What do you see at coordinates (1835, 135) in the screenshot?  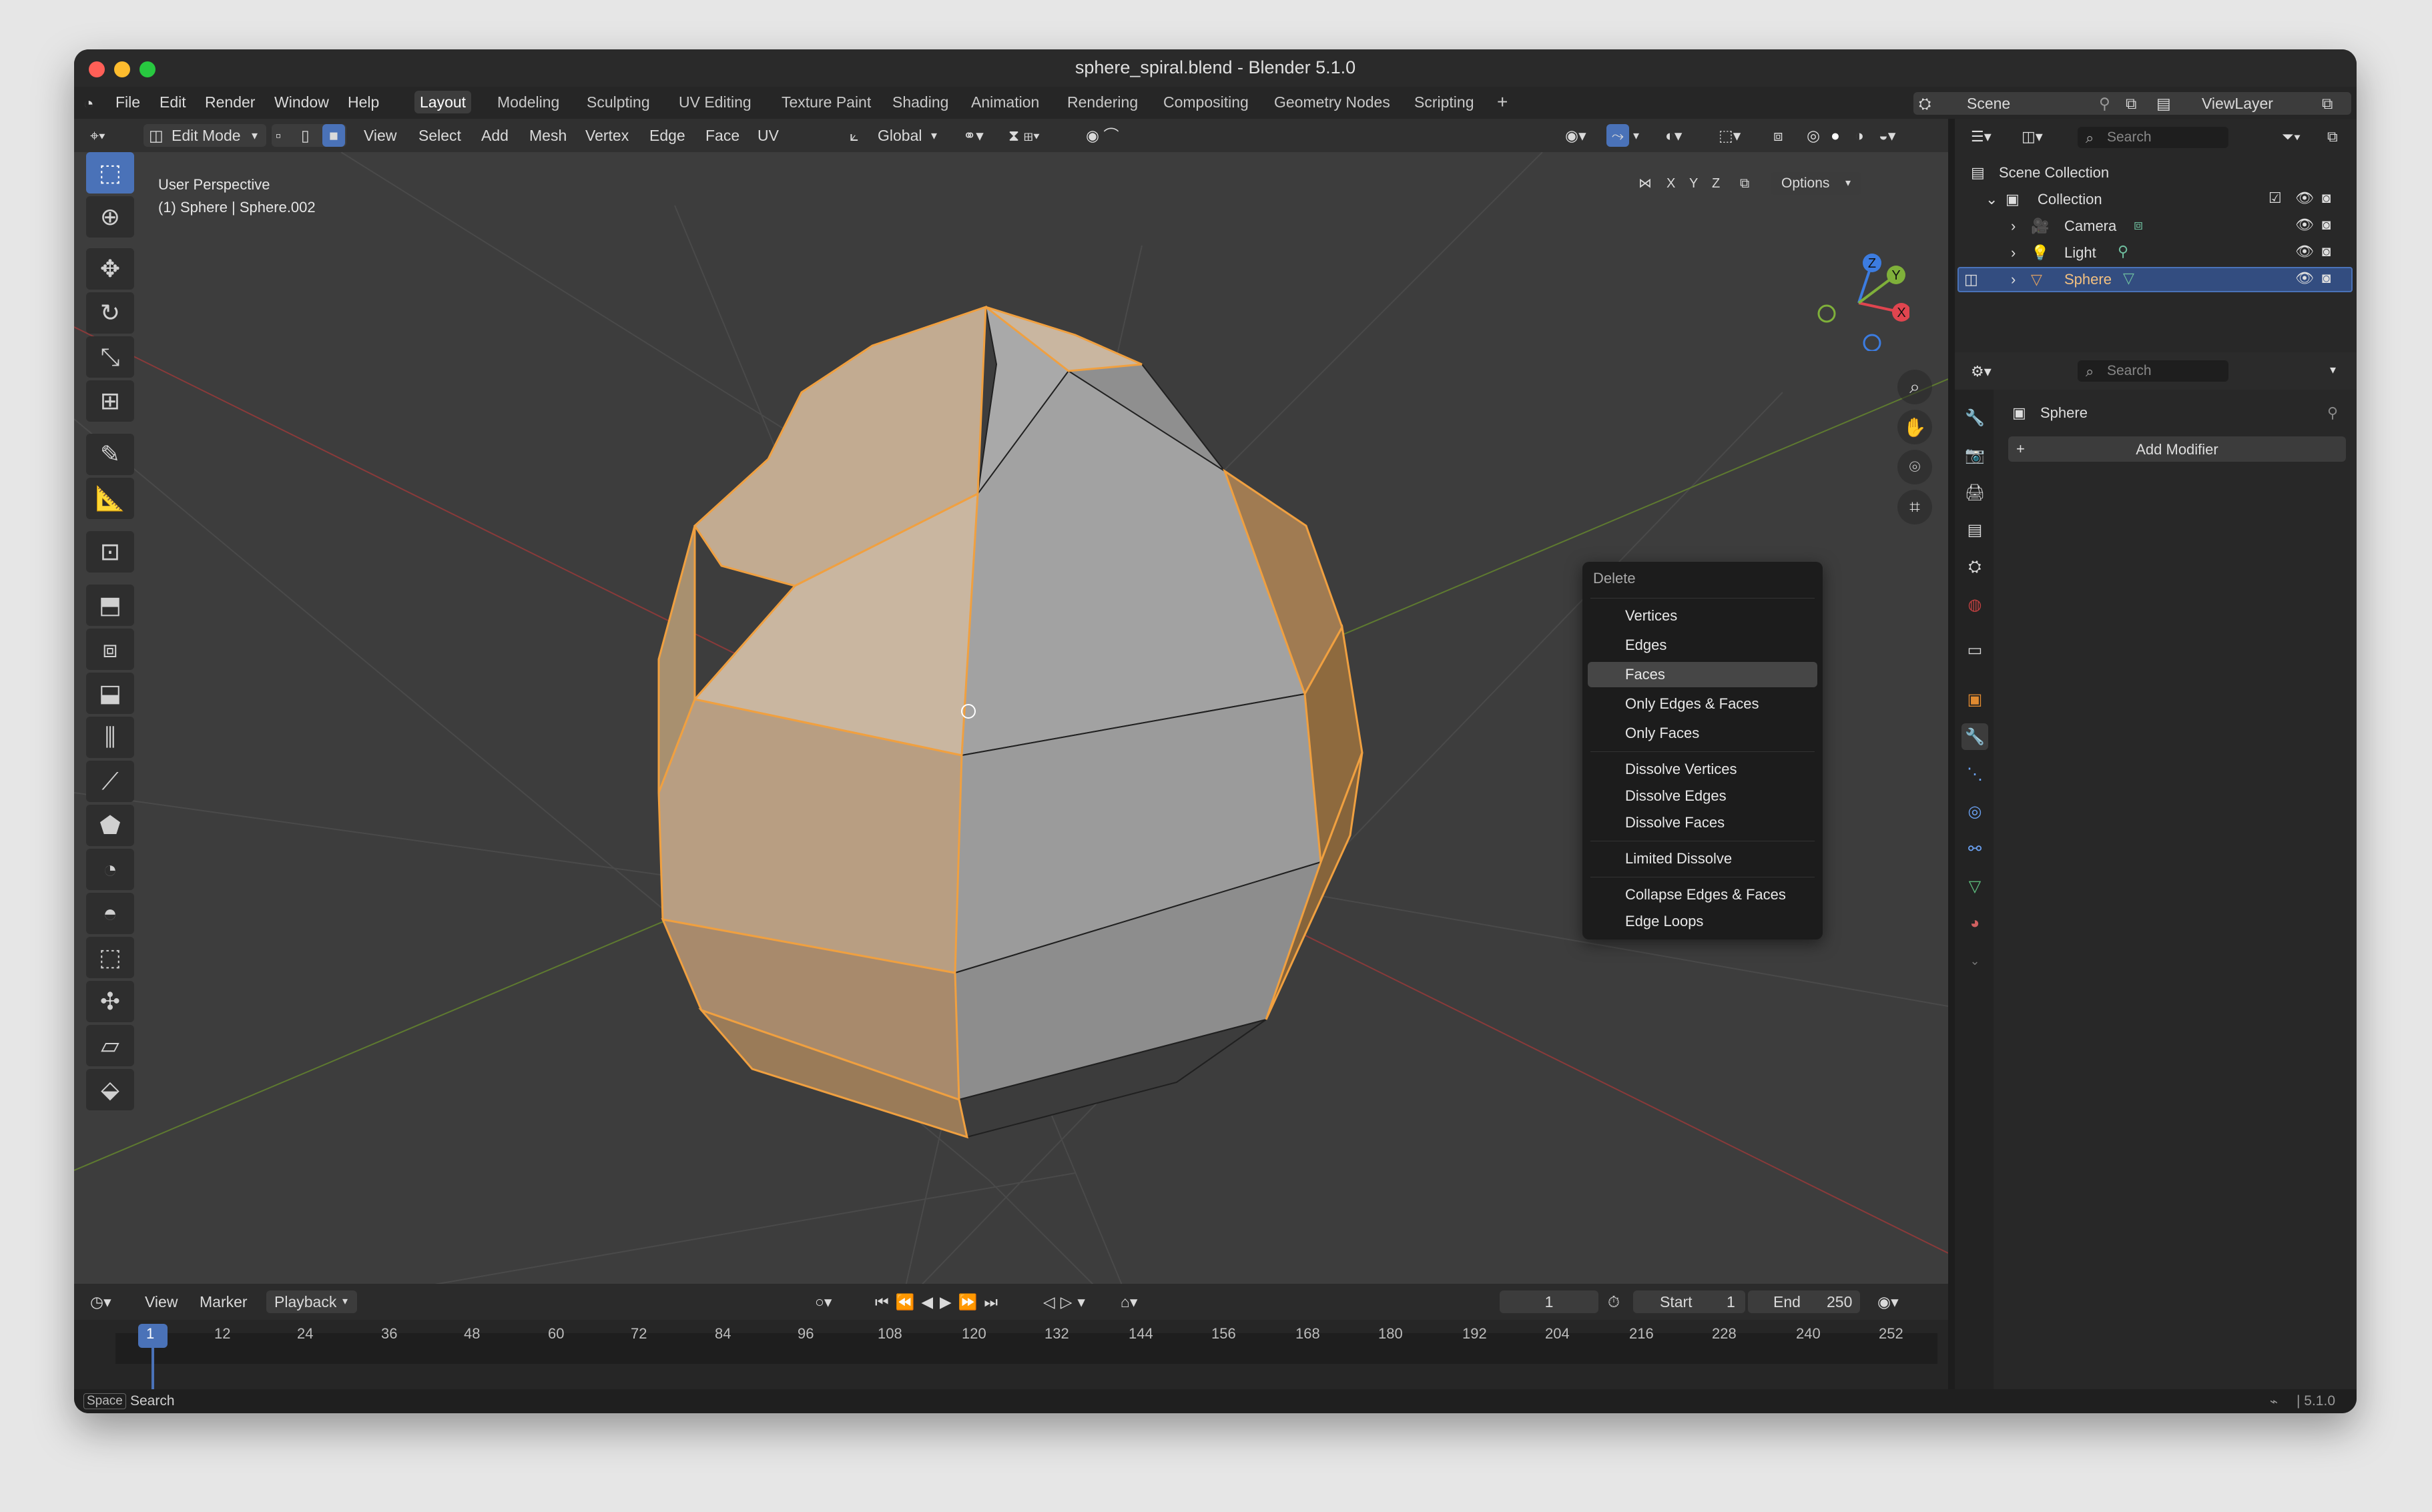 I see `solid-shading-icon: ●` at bounding box center [1835, 135].